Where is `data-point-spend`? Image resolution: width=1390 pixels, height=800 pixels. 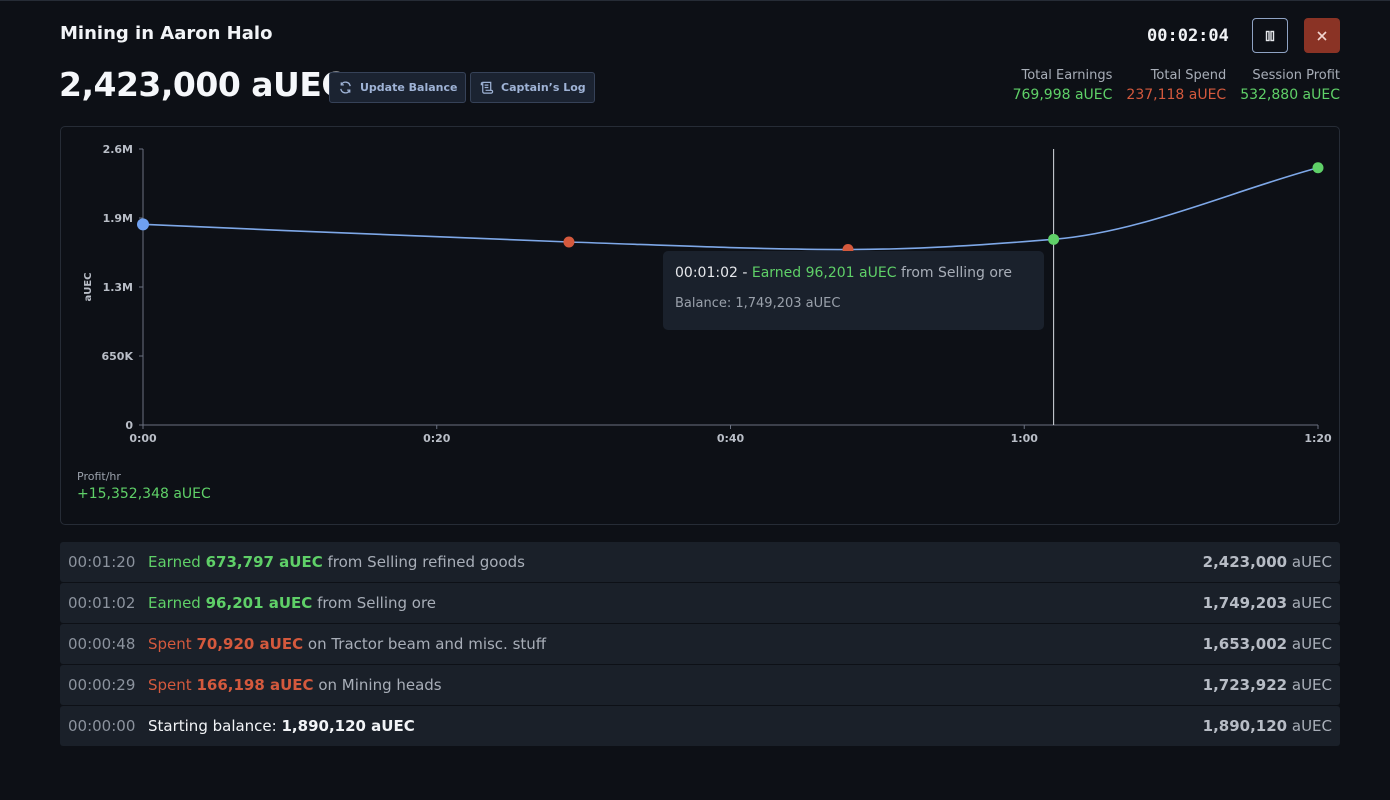 data-point-spend is located at coordinates (569, 242).